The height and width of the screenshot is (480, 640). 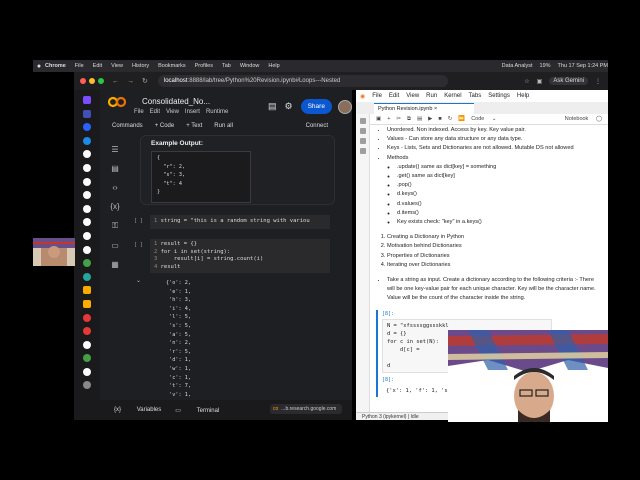 I want to click on collapse-output-icon: ⌄, so click(x=138, y=280).